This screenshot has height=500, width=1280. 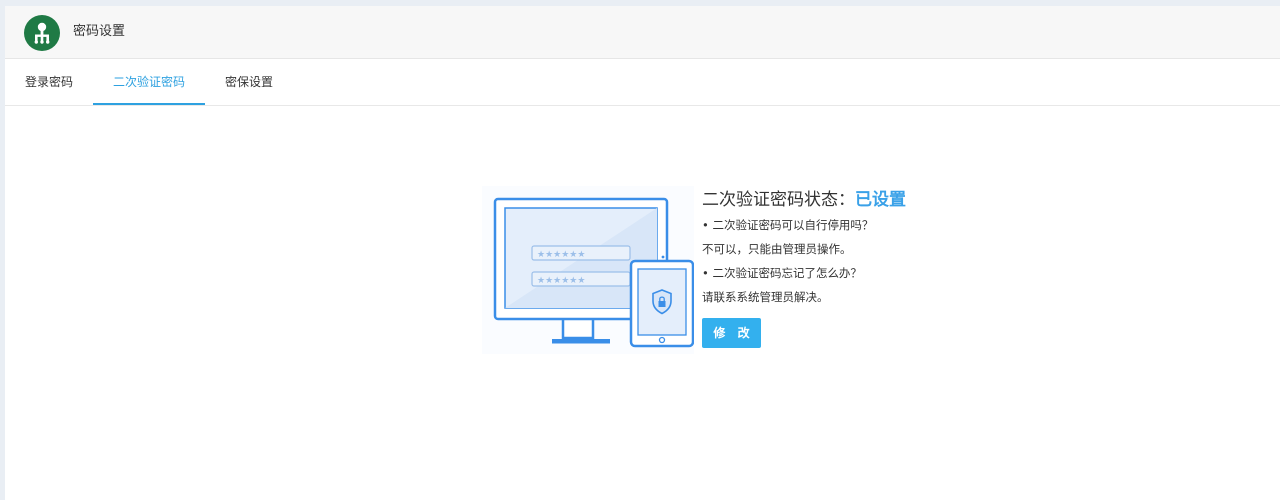 I want to click on avatar, so click(x=42, y=33).